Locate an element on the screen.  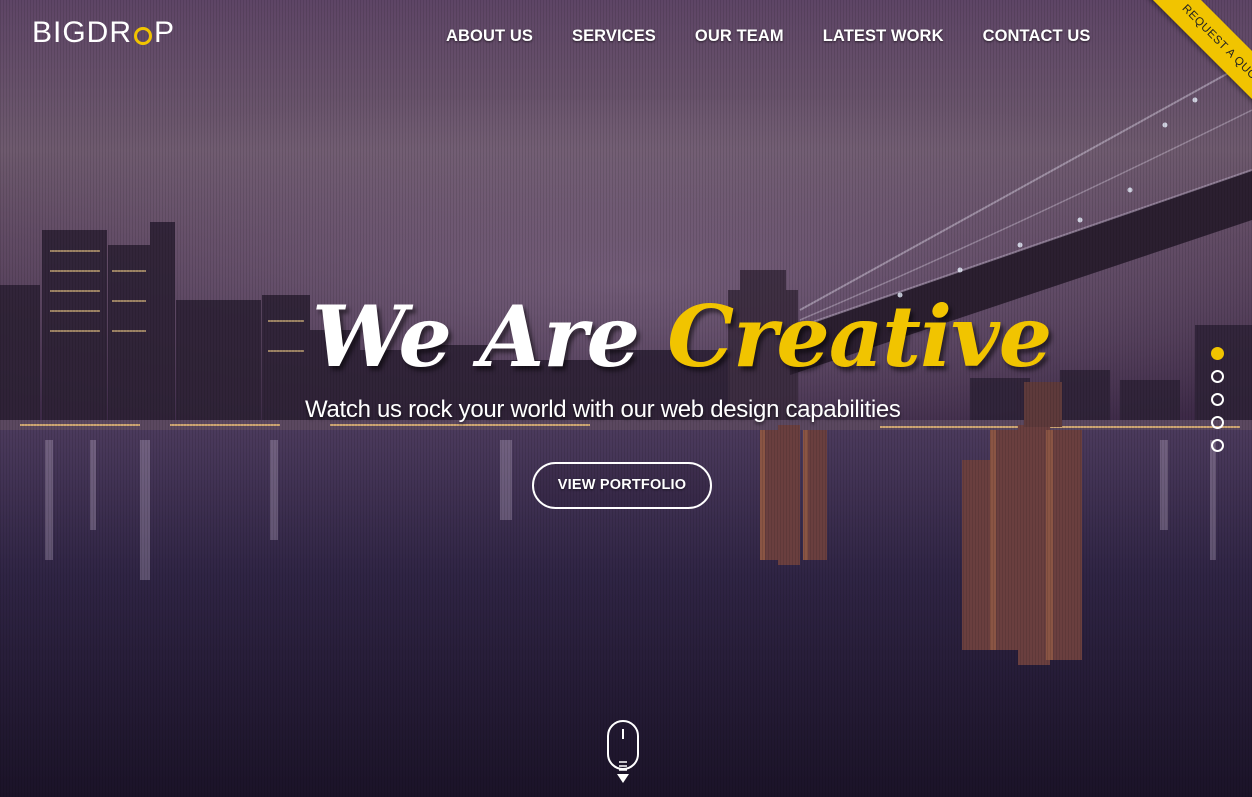
logo-ring-icon is located at coordinates (143, 36).